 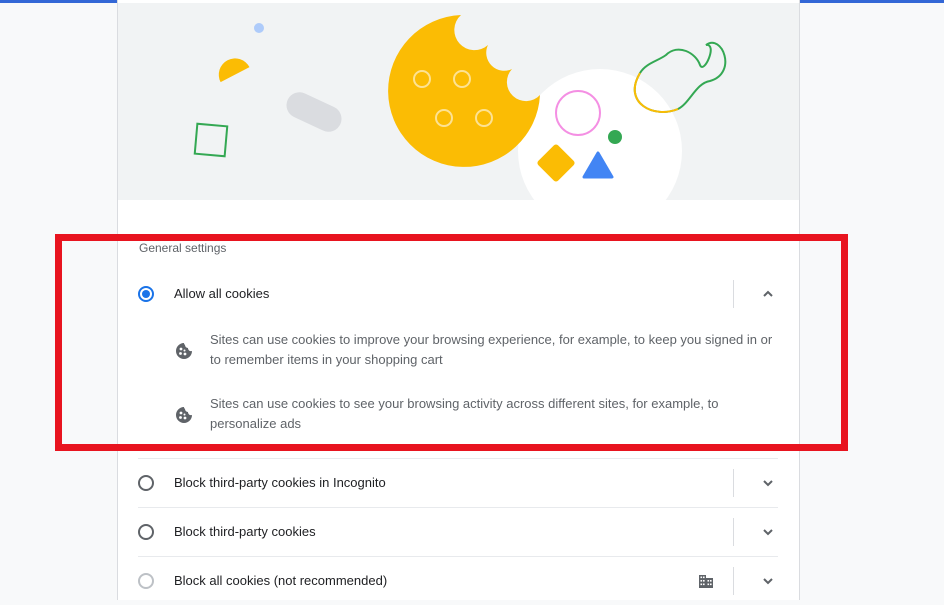 I want to click on block-all-cookies-label: Block all cookies (not recommended), so click(x=281, y=580).